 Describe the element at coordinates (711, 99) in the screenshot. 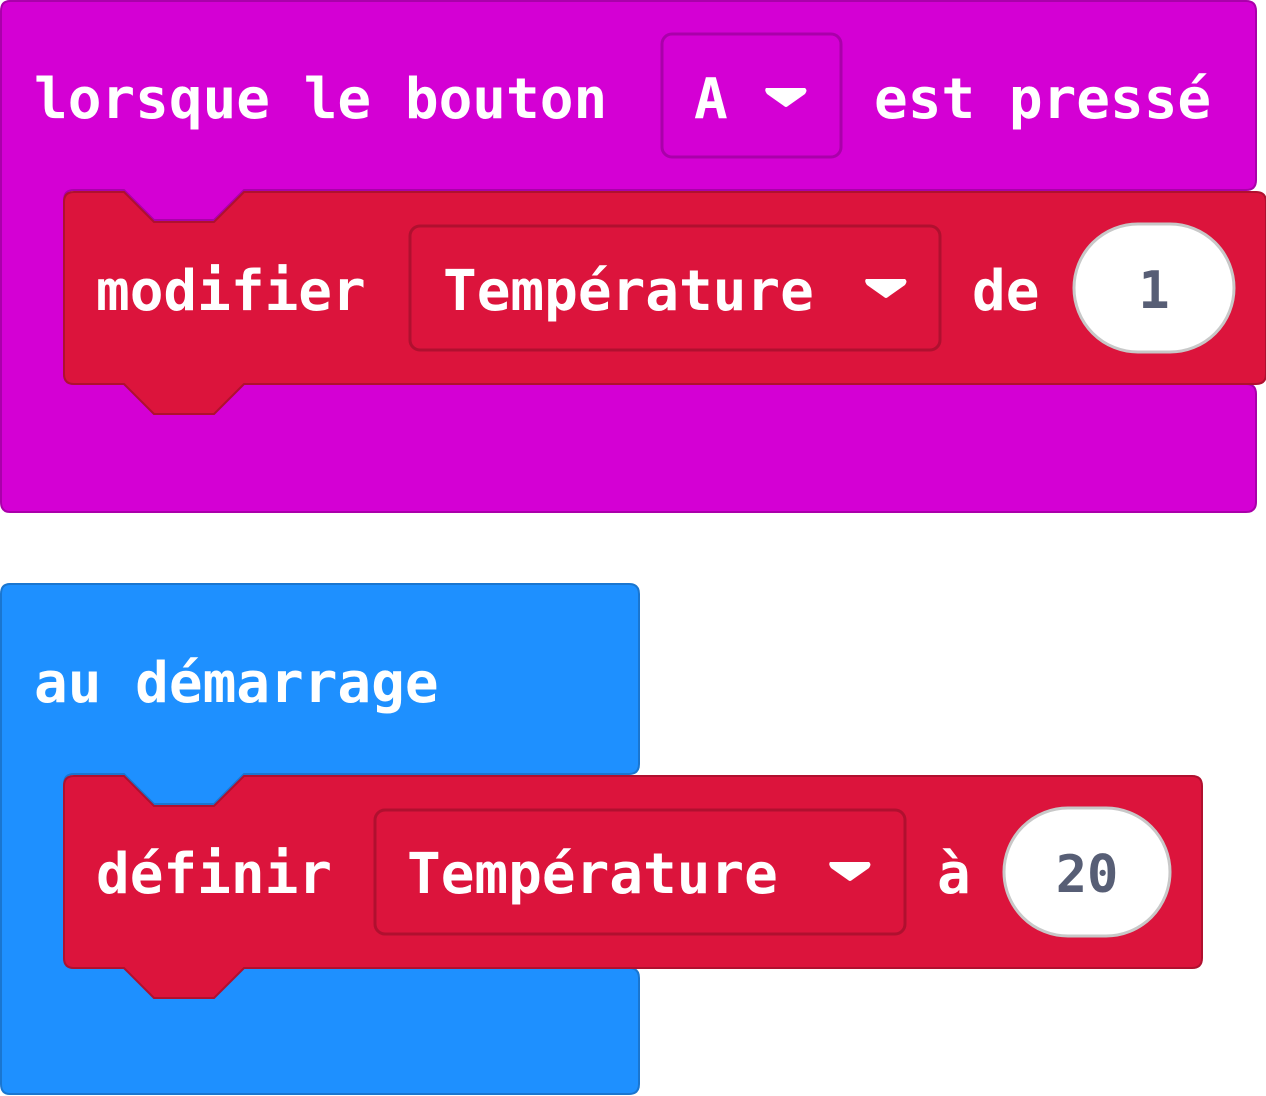

I see `button-dropdown-value: A` at that location.